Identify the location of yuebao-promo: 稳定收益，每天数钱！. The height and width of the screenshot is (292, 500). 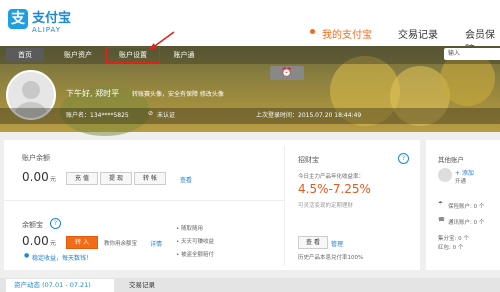
(62, 257).